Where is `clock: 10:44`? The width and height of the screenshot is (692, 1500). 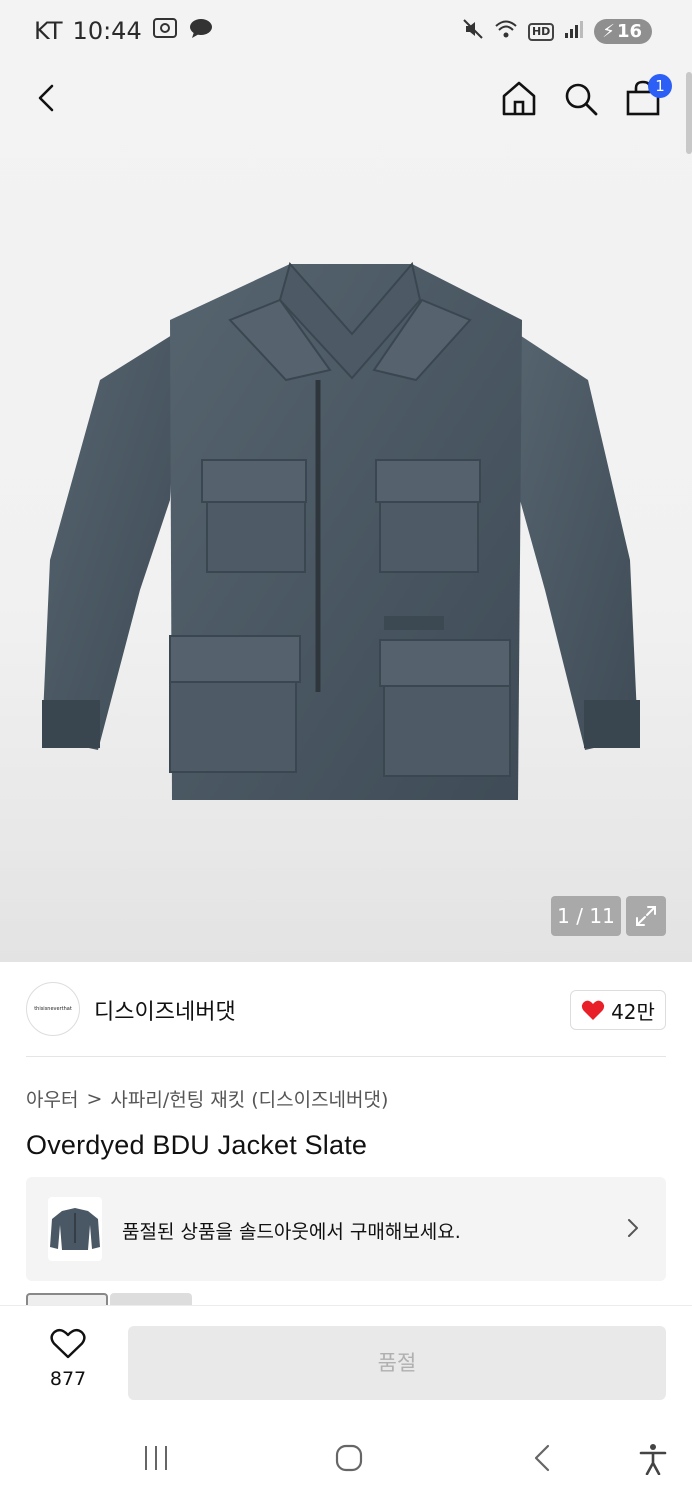
clock: 10:44 is located at coordinates (107, 31).